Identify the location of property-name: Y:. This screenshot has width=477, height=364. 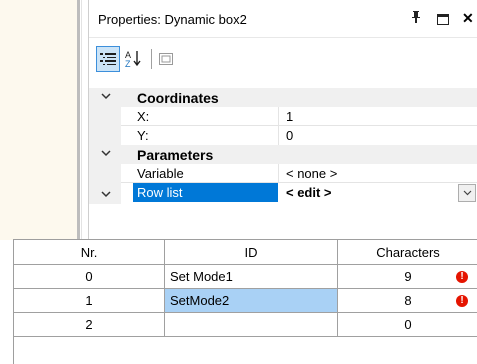
(143, 135).